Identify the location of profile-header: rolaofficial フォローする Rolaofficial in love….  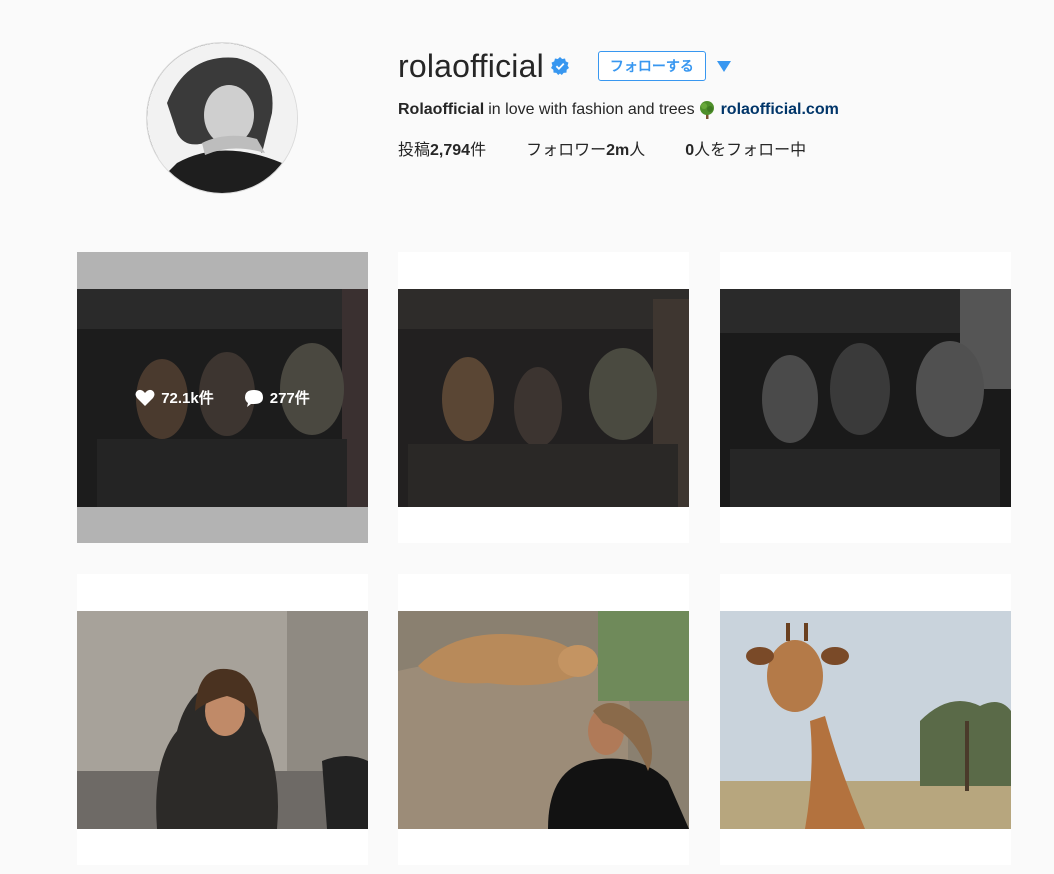
(708, 103).